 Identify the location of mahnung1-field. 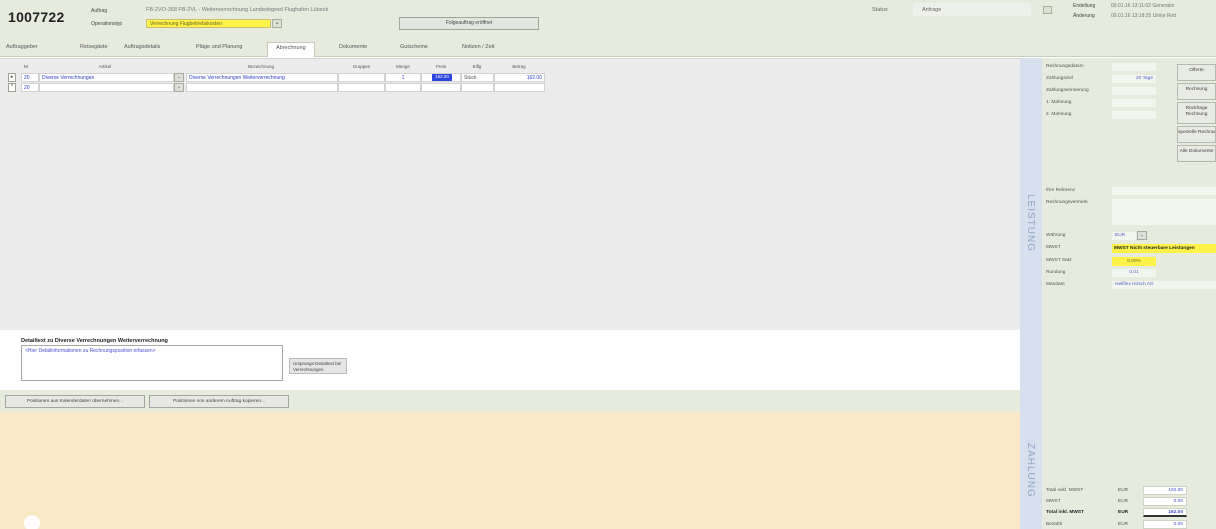
(1134, 103).